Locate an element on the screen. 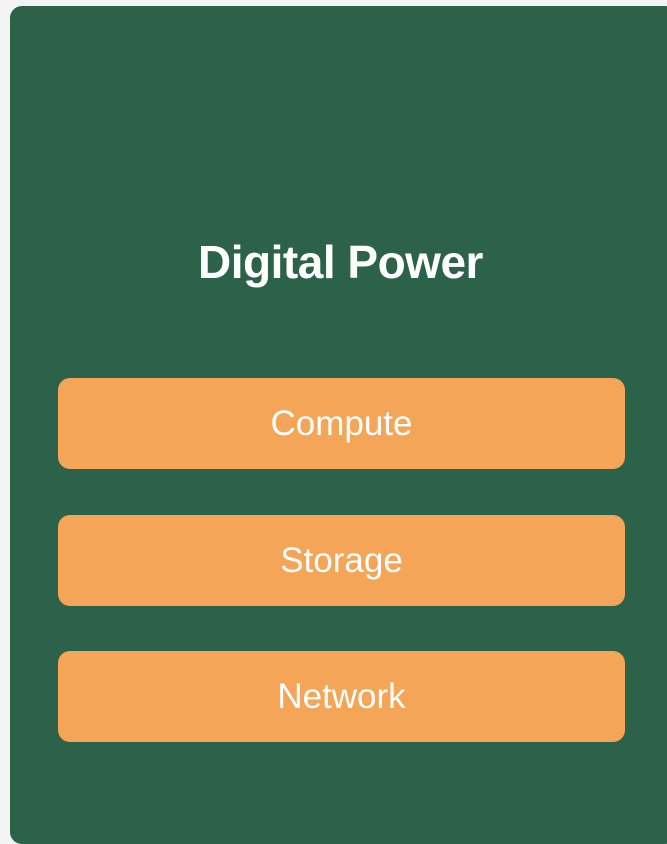  card-title: Digital Power is located at coordinates (340, 262).